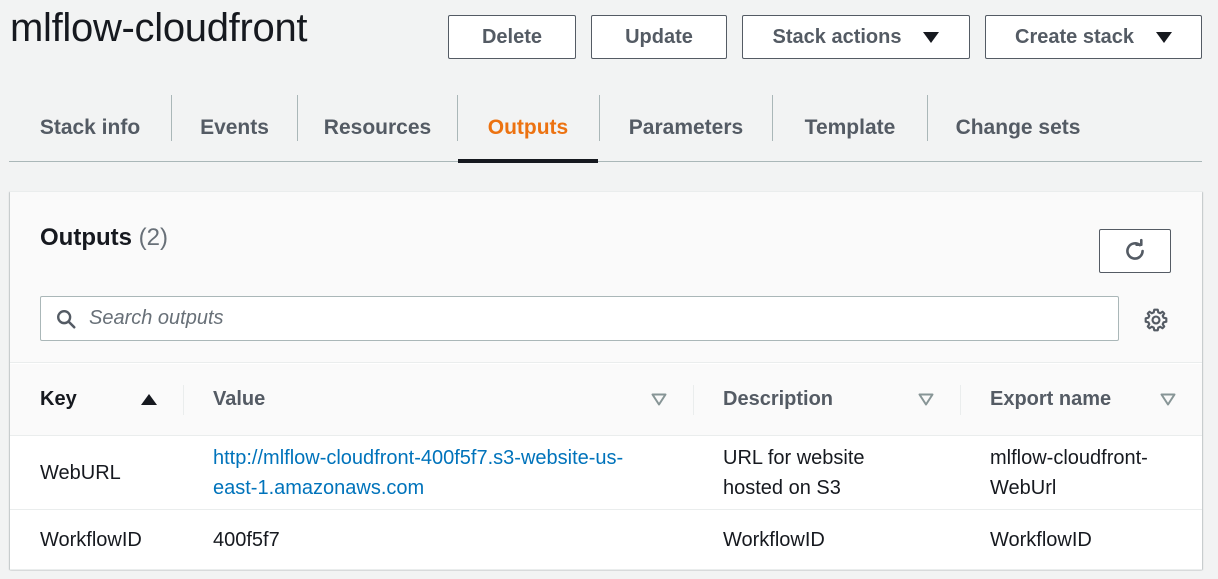 This screenshot has width=1218, height=579. I want to click on cell-description: URL for website hosted on S3, so click(826, 472).